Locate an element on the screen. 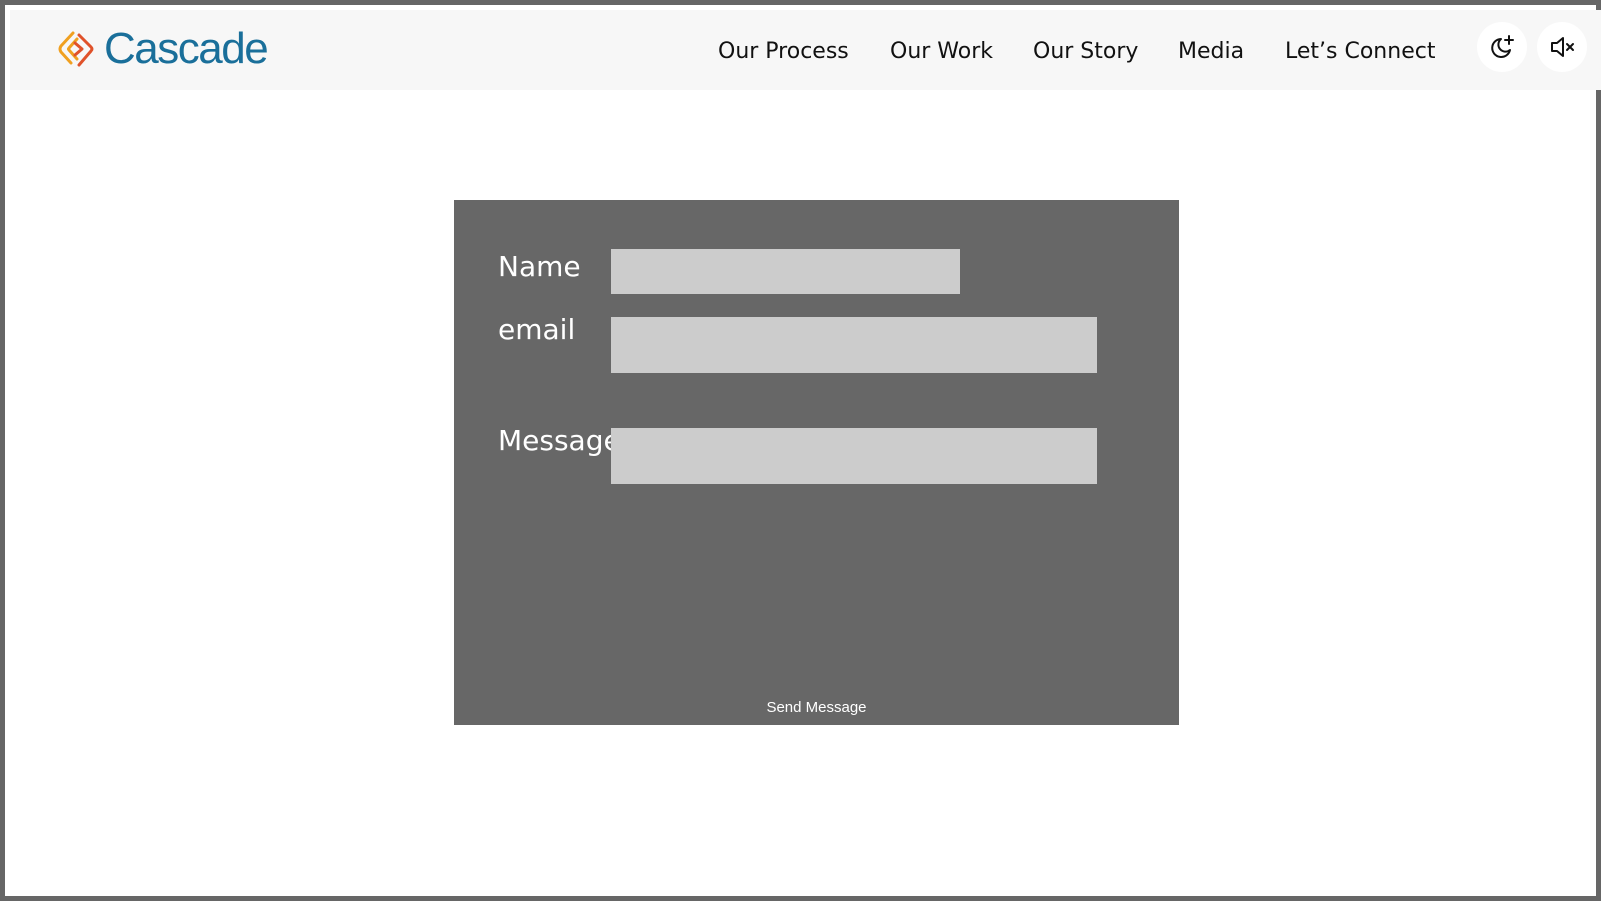 The width and height of the screenshot is (1601, 901). name-label: Name is located at coordinates (539, 266).